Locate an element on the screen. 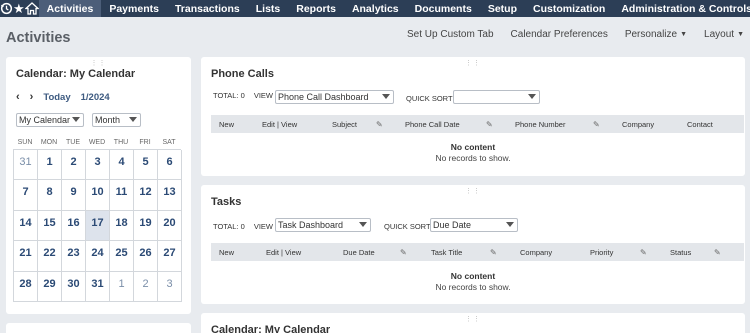  calendar-day: 21 is located at coordinates (26, 256).